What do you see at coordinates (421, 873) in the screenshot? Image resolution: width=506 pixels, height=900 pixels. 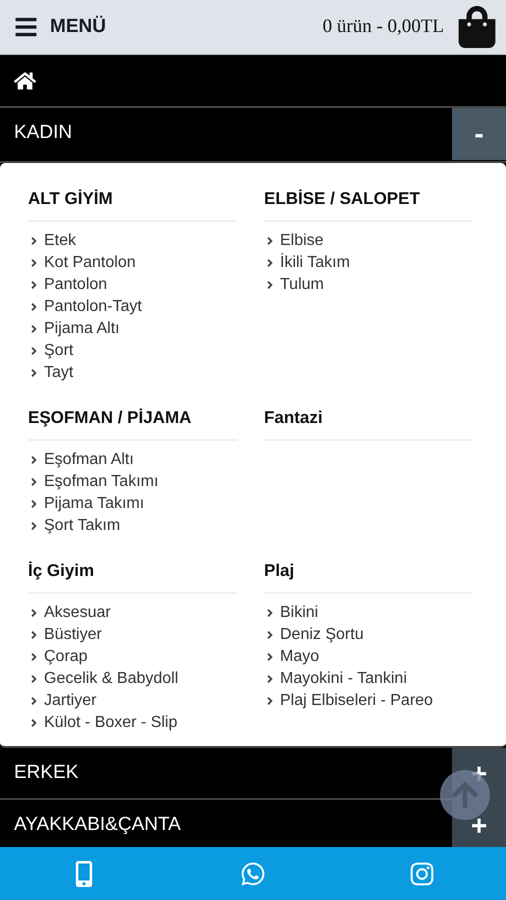 I see `instagram-icon` at bounding box center [421, 873].